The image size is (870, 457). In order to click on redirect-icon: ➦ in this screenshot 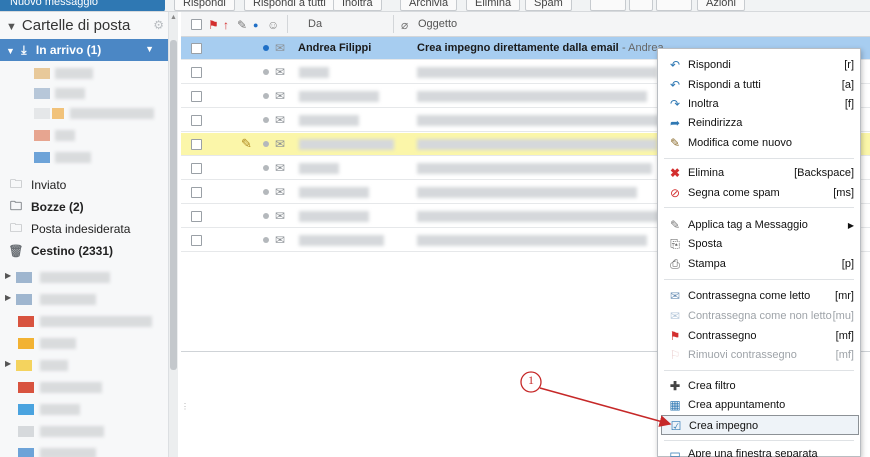, I will do `click(675, 123)`.